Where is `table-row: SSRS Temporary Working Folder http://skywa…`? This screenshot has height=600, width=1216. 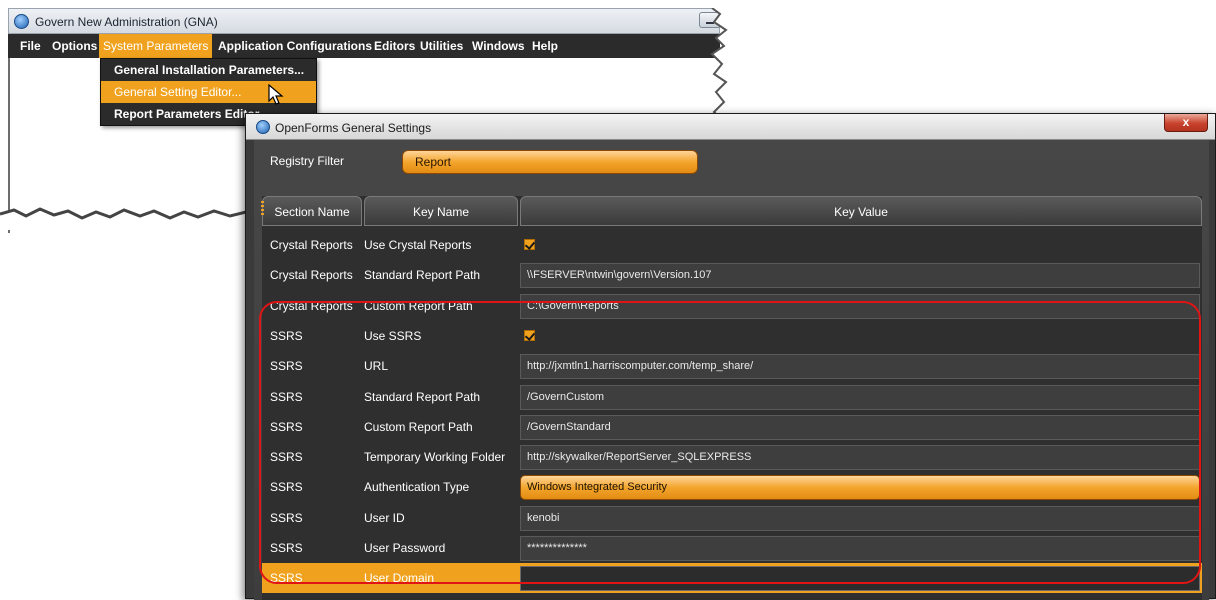 table-row: SSRS Temporary Working Folder http://skywa… is located at coordinates (732, 457).